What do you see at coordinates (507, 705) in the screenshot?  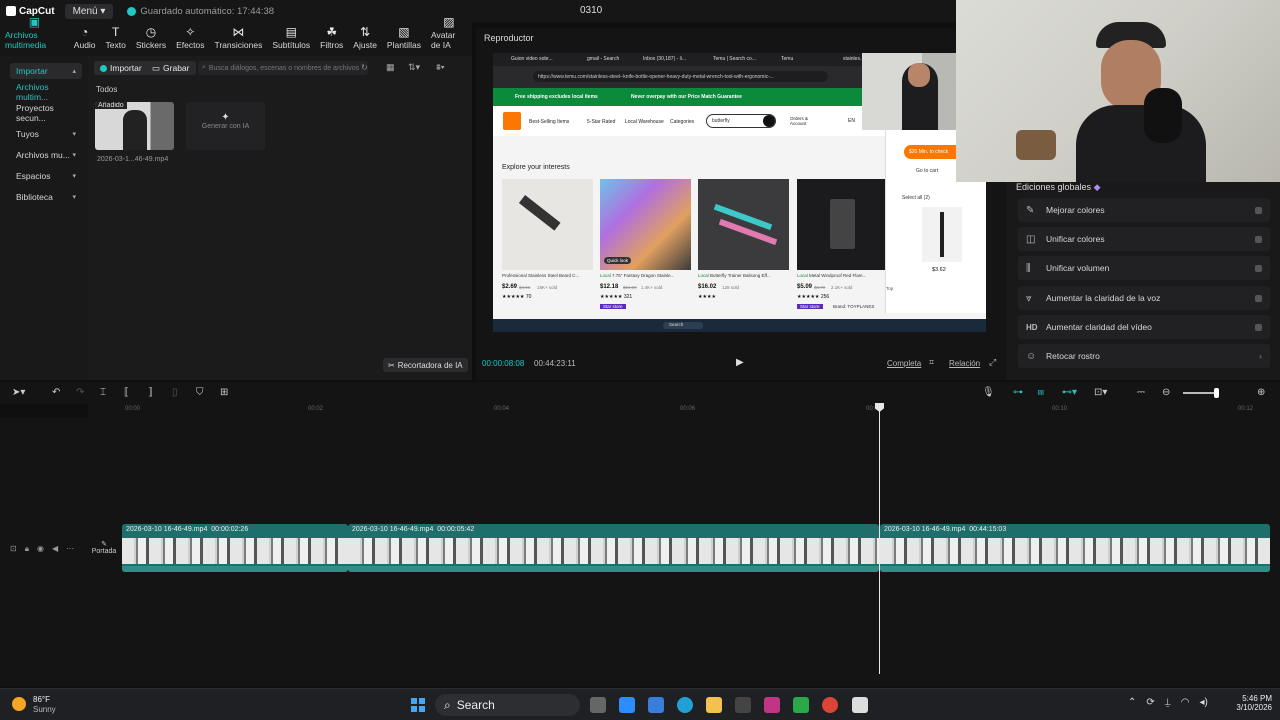 I see `taskbar-search: ⌕ Search` at bounding box center [507, 705].